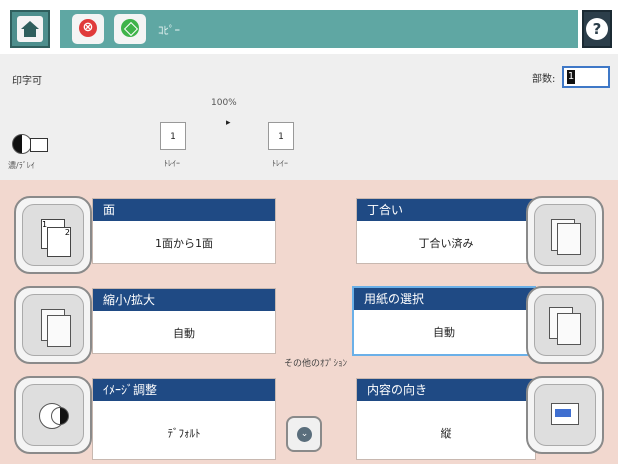 This screenshot has height=464, width=618. I want to click on stop-button: ⊗, so click(88, 29).